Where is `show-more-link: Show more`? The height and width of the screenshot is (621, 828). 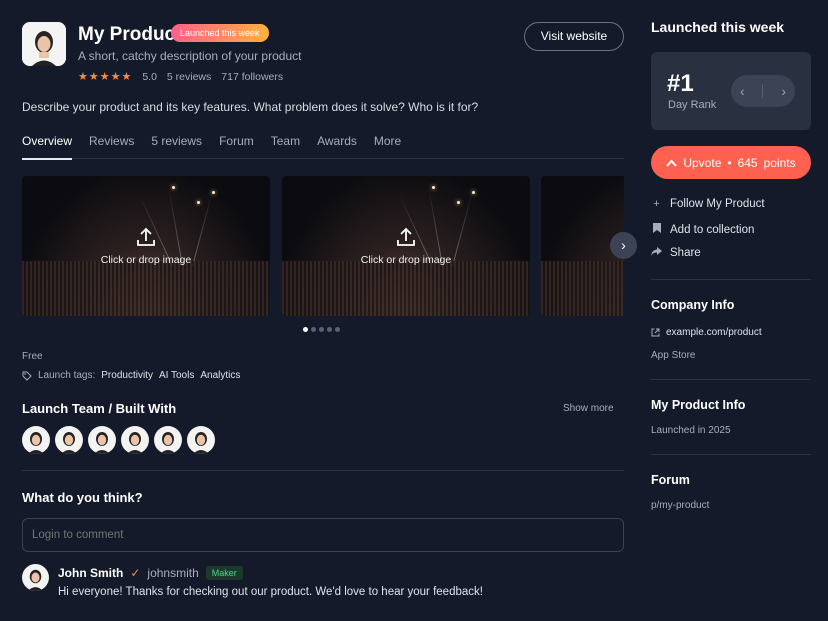 show-more-link: Show more is located at coordinates (588, 408).